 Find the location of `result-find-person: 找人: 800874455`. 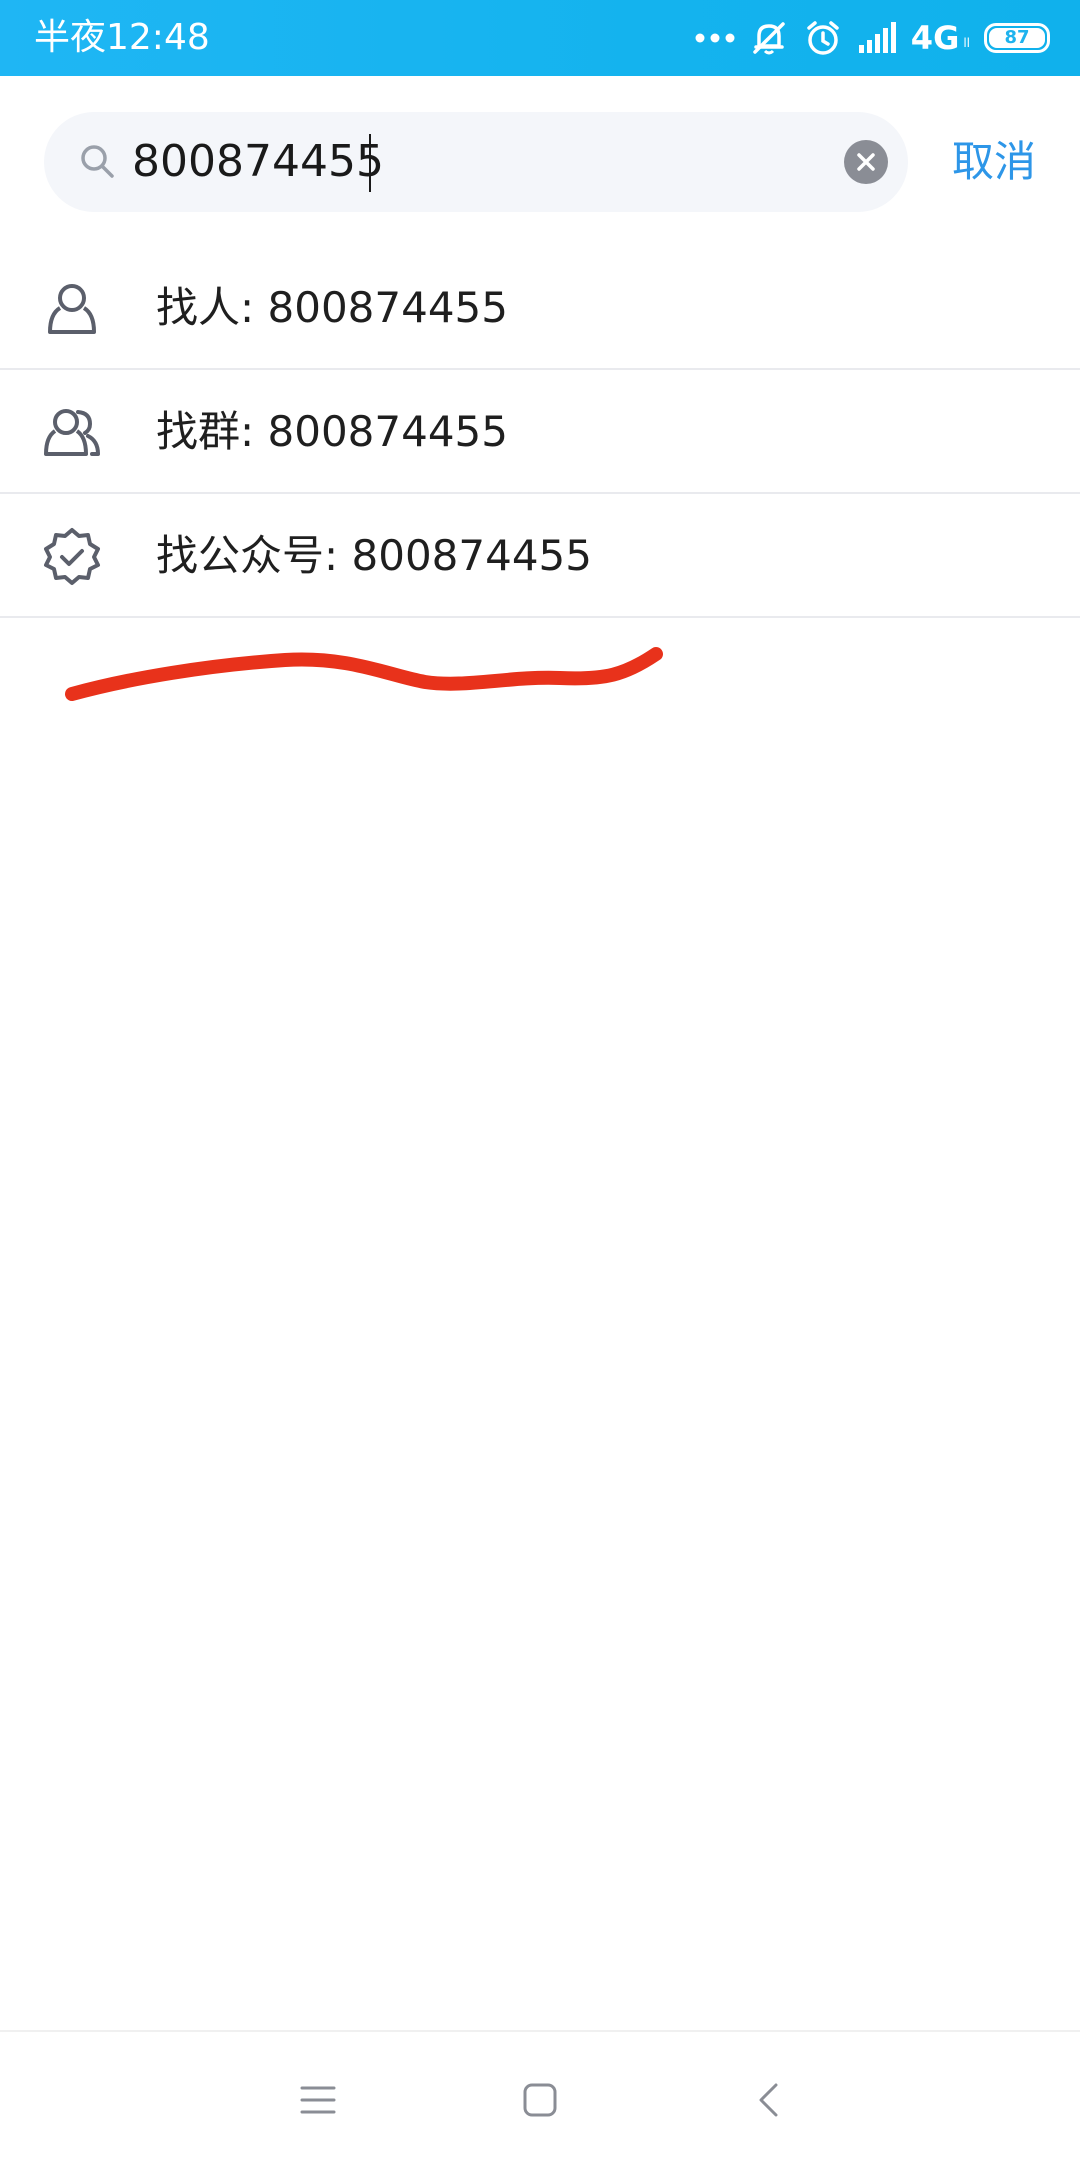

result-find-person: 找人: 800874455 is located at coordinates (540, 308).